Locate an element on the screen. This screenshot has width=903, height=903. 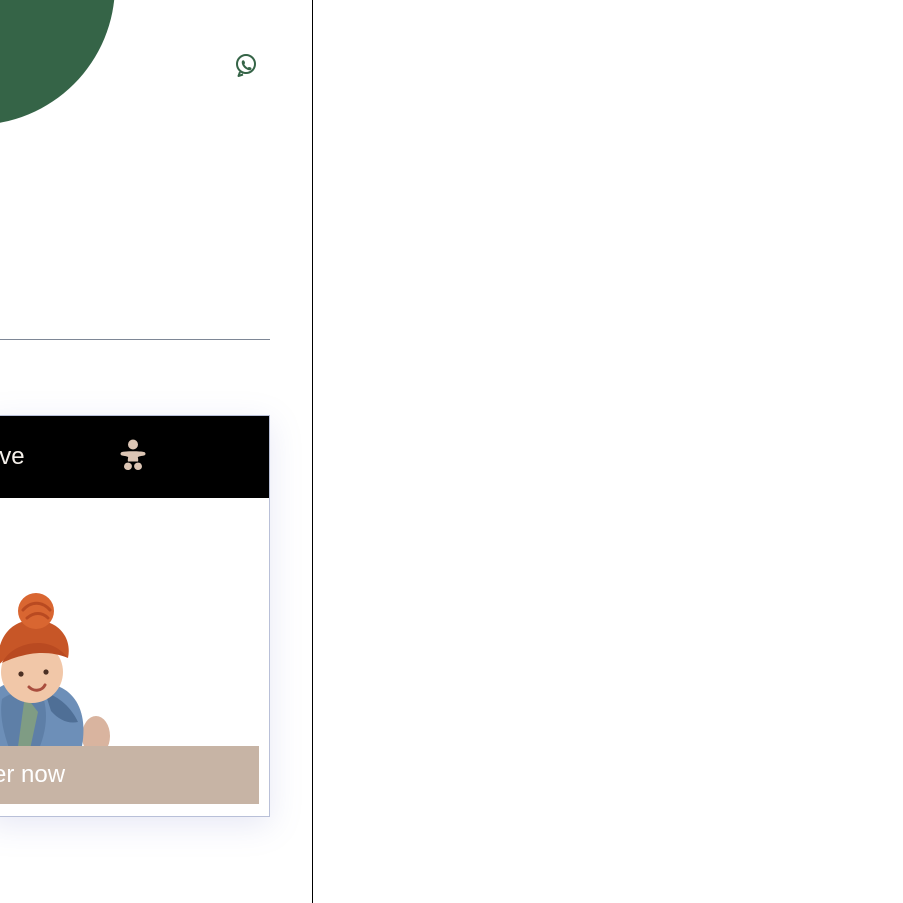
promo-header: y’s Love is located at coordinates (134, 457).